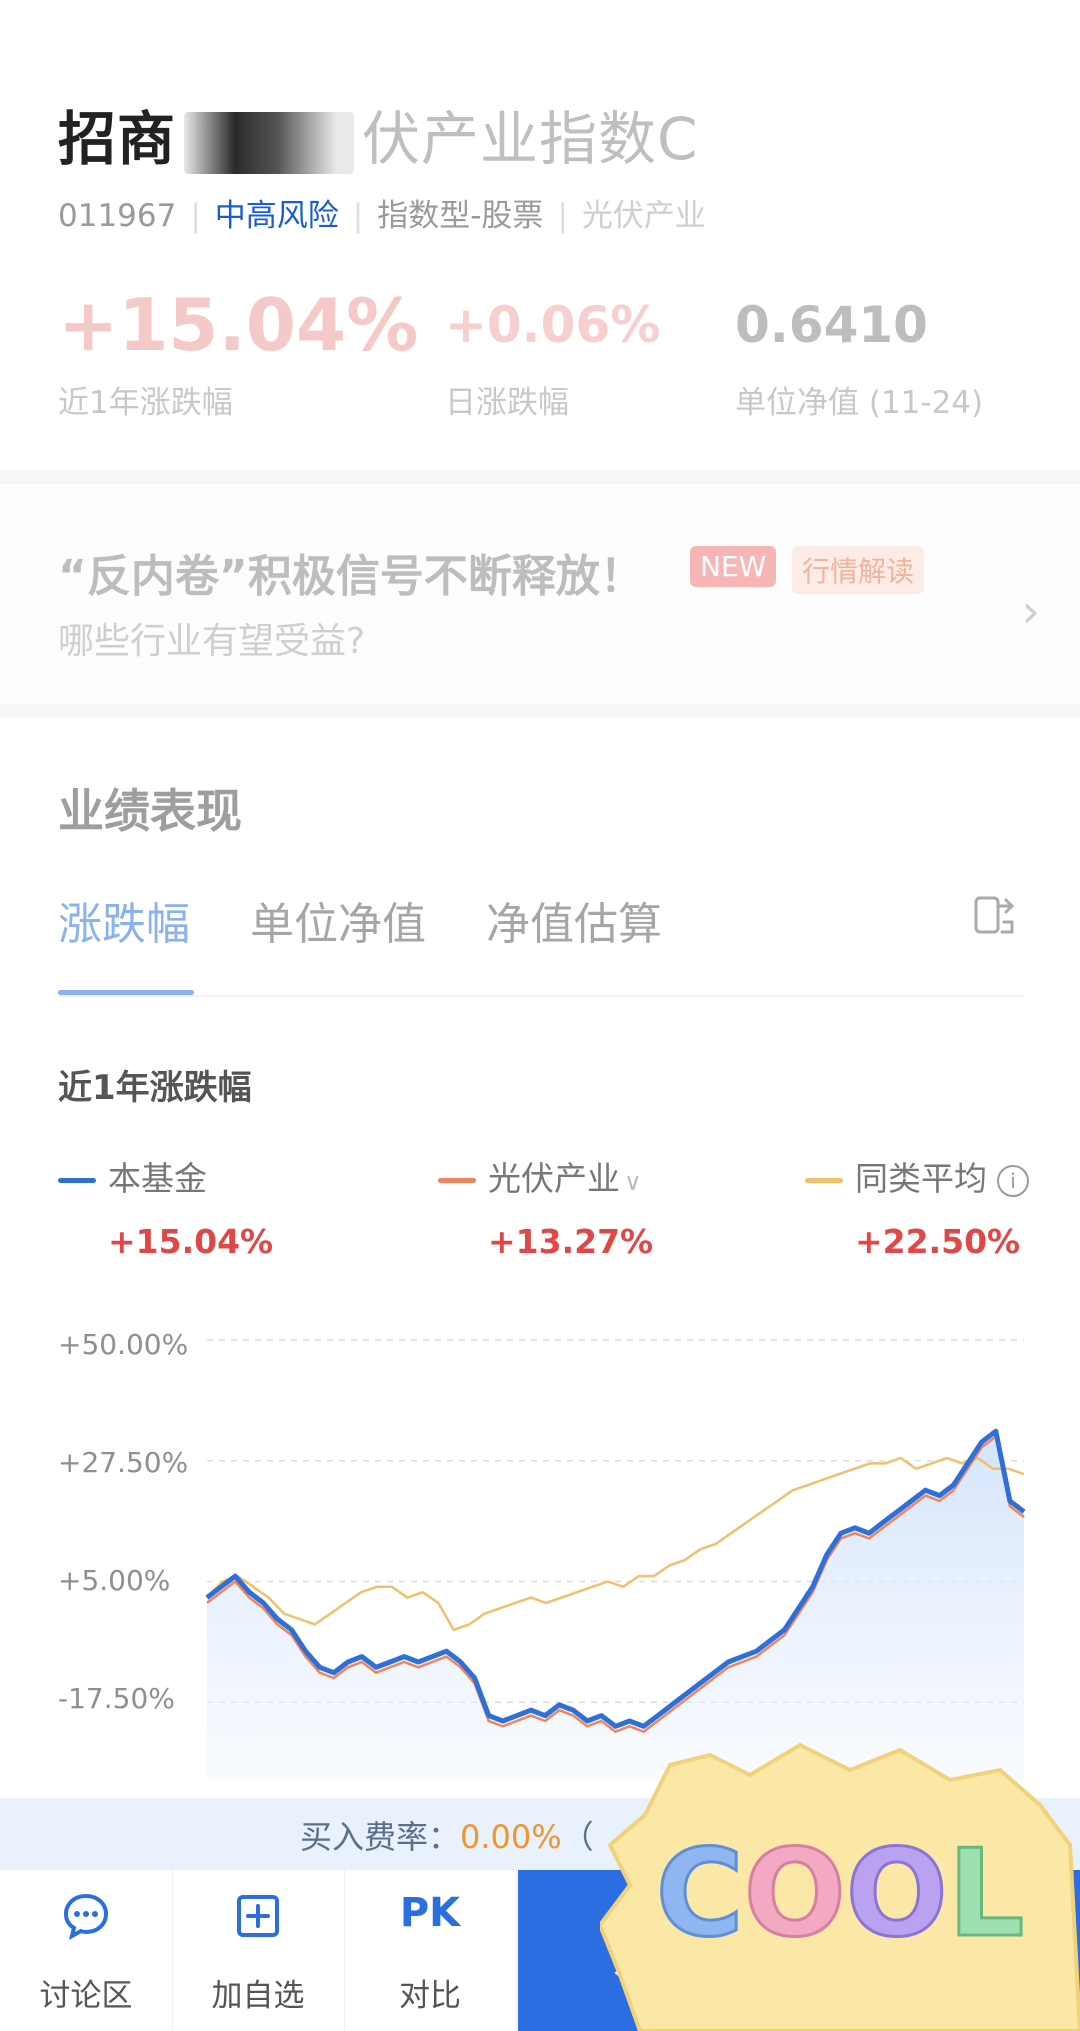  What do you see at coordinates (157, 1178) in the screenshot?
I see `legend-label: 本基金` at bounding box center [157, 1178].